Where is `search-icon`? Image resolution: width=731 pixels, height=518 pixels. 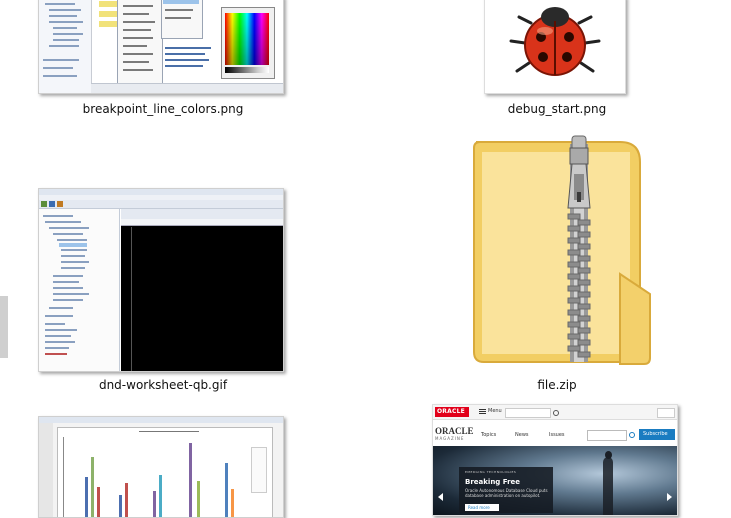
search-icon is located at coordinates (556, 413).